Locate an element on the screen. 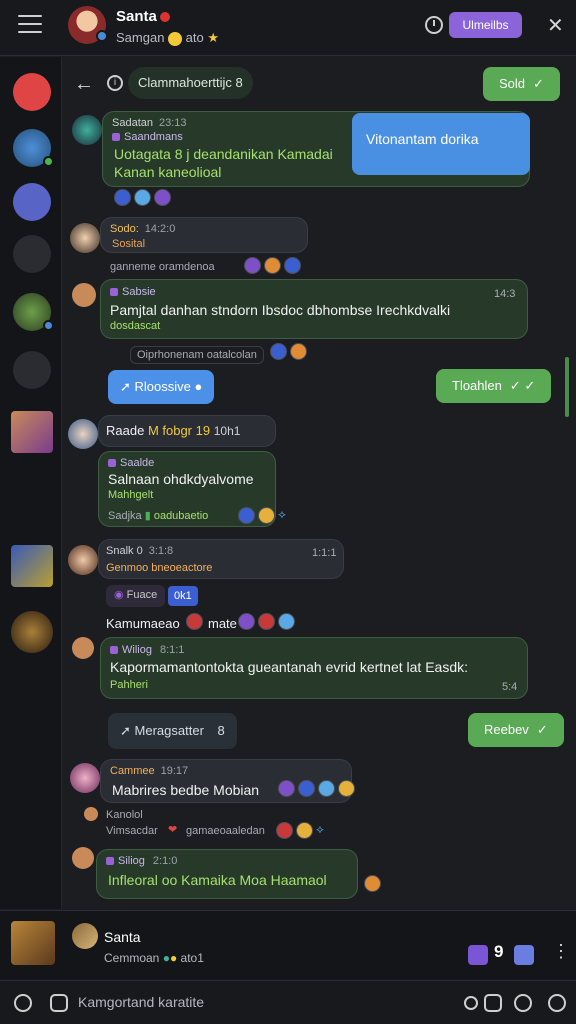 The image size is (576, 1024). timestamp: 1:1:1 is located at coordinates (324, 553).